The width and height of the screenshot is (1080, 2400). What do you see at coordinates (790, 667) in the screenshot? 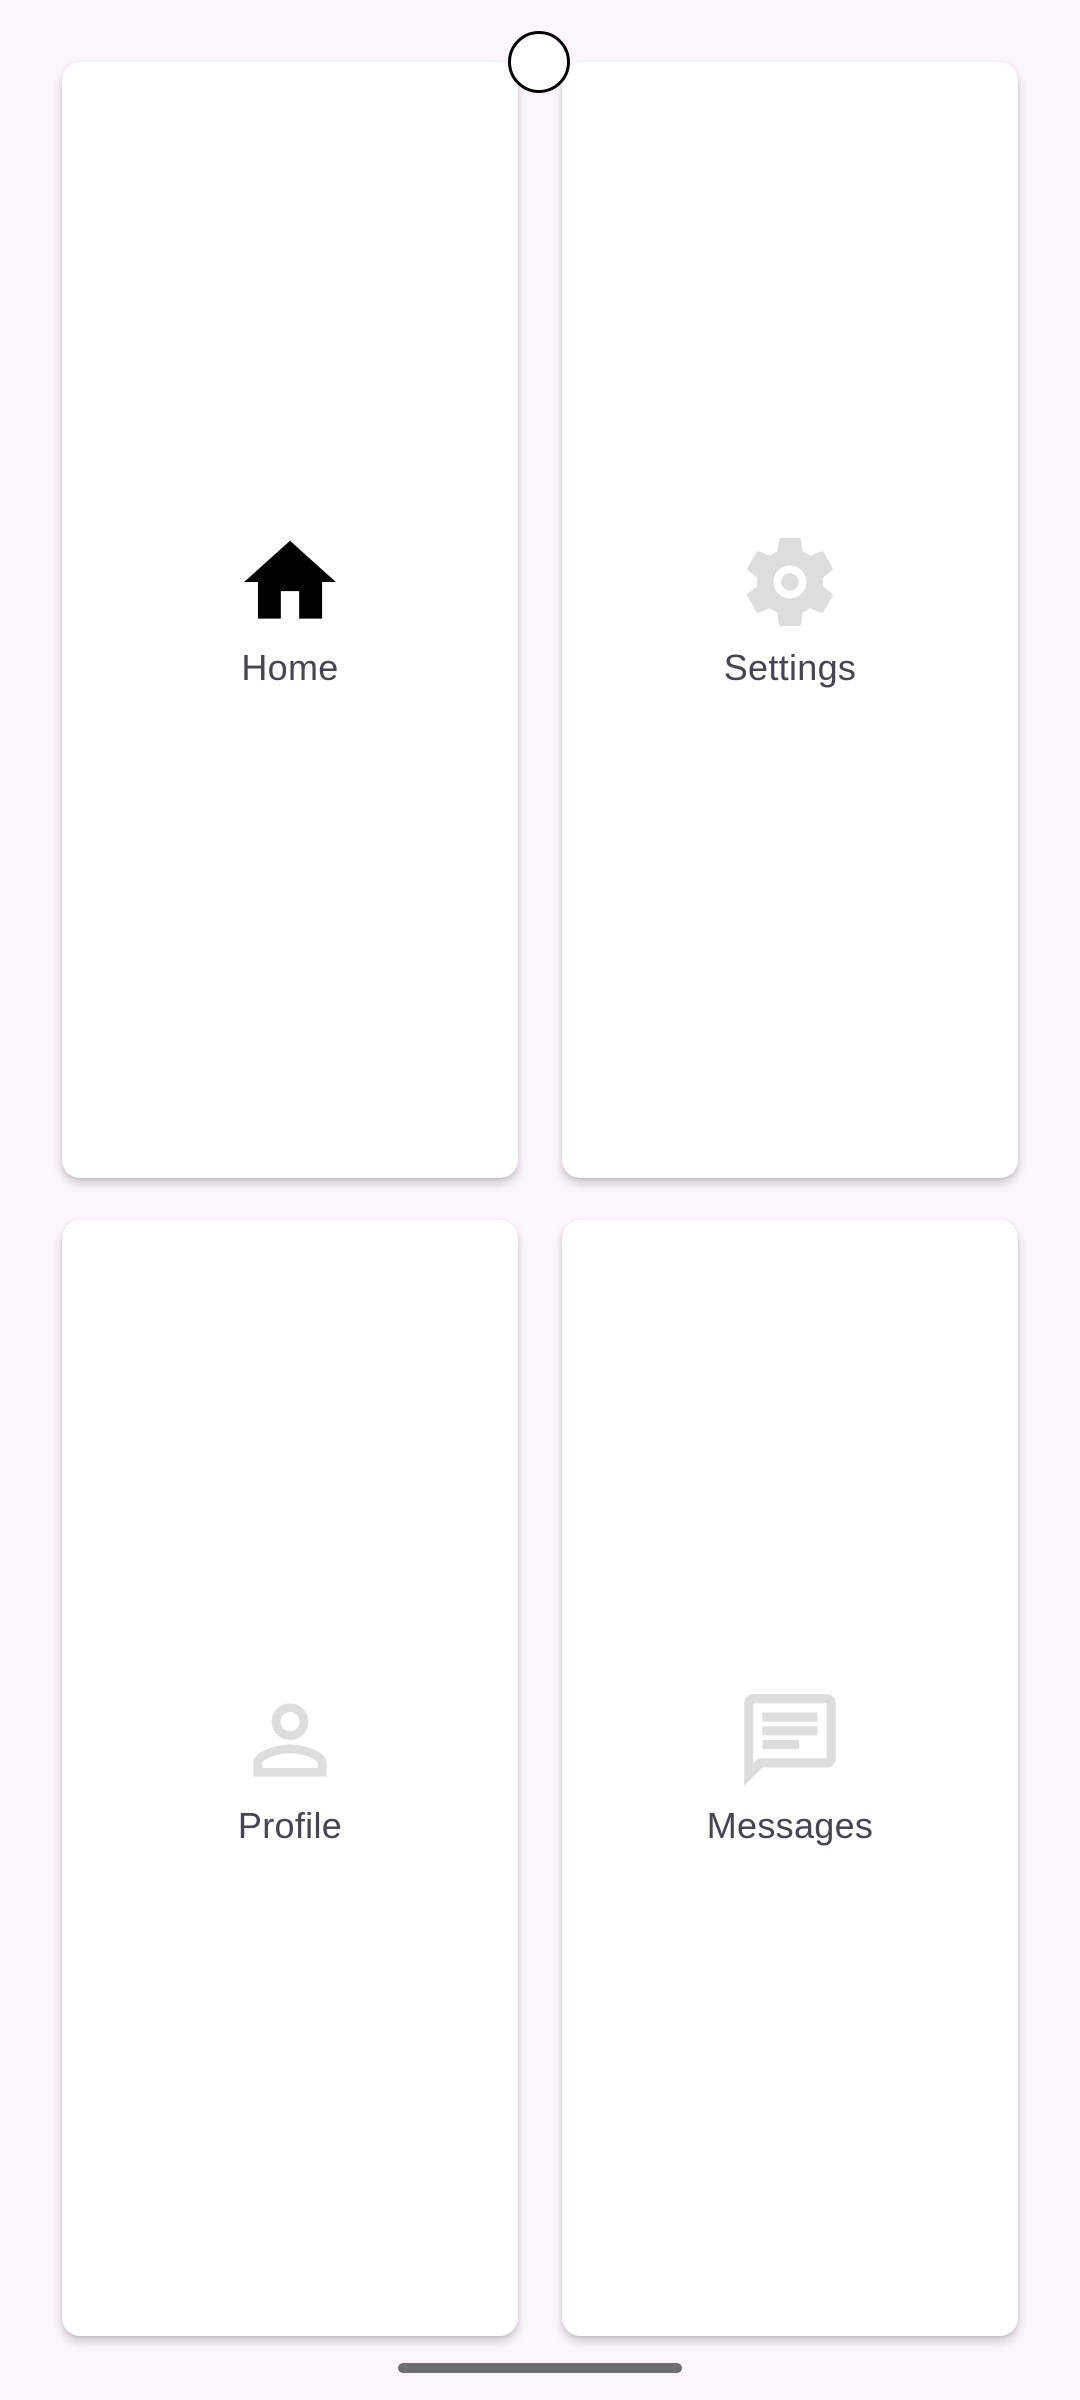
I see `settings-label: Settings` at bounding box center [790, 667].